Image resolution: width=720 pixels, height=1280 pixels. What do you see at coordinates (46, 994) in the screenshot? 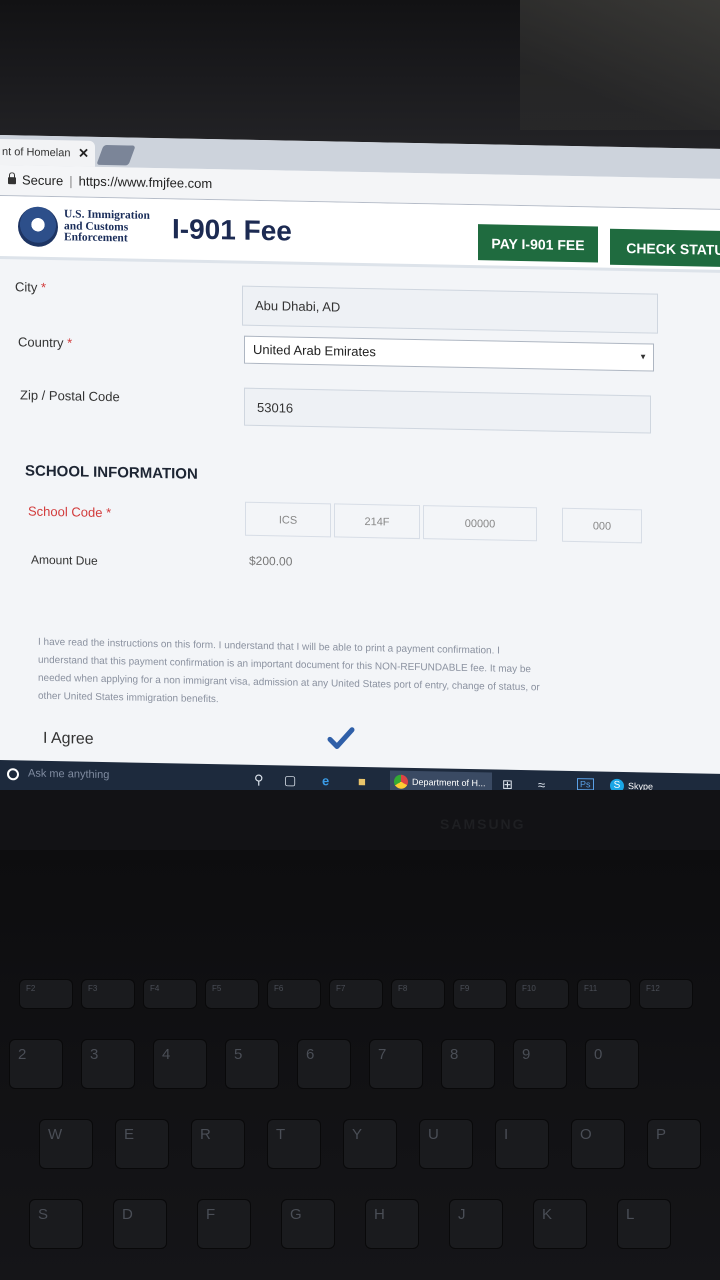
I see `keyboard-key: F2` at bounding box center [46, 994].